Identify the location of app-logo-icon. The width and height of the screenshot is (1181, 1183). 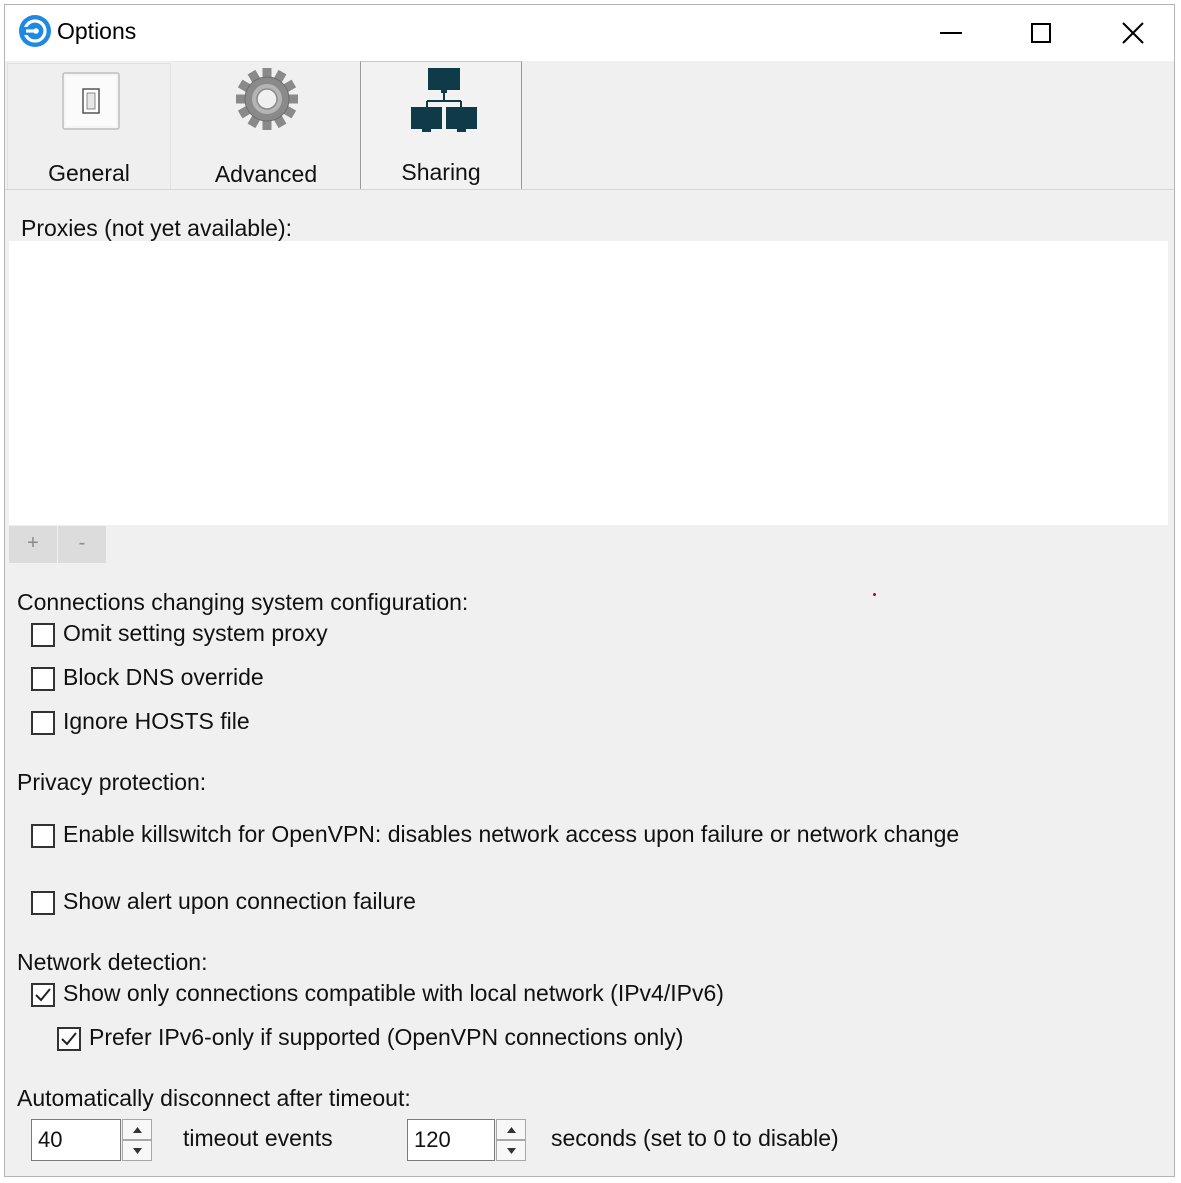
(35, 31).